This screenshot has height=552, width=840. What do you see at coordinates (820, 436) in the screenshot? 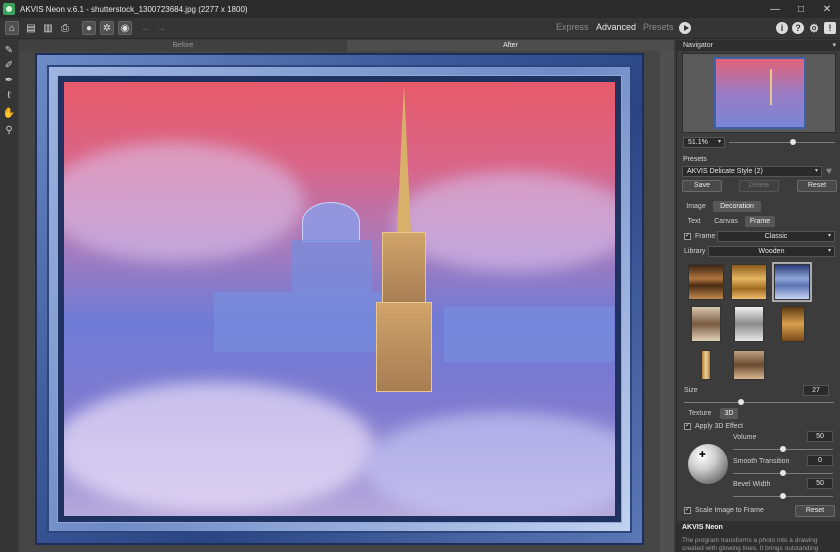
I see `volume-value: 50` at bounding box center [820, 436].